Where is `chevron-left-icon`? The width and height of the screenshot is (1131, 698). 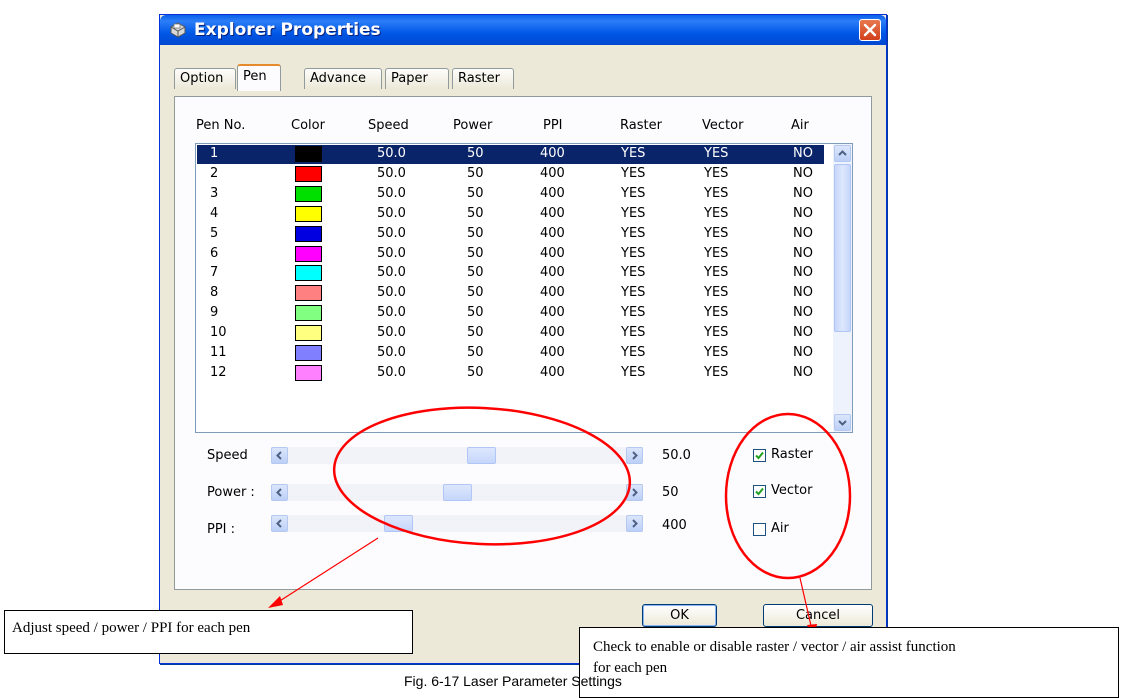
chevron-left-icon is located at coordinates (279, 492).